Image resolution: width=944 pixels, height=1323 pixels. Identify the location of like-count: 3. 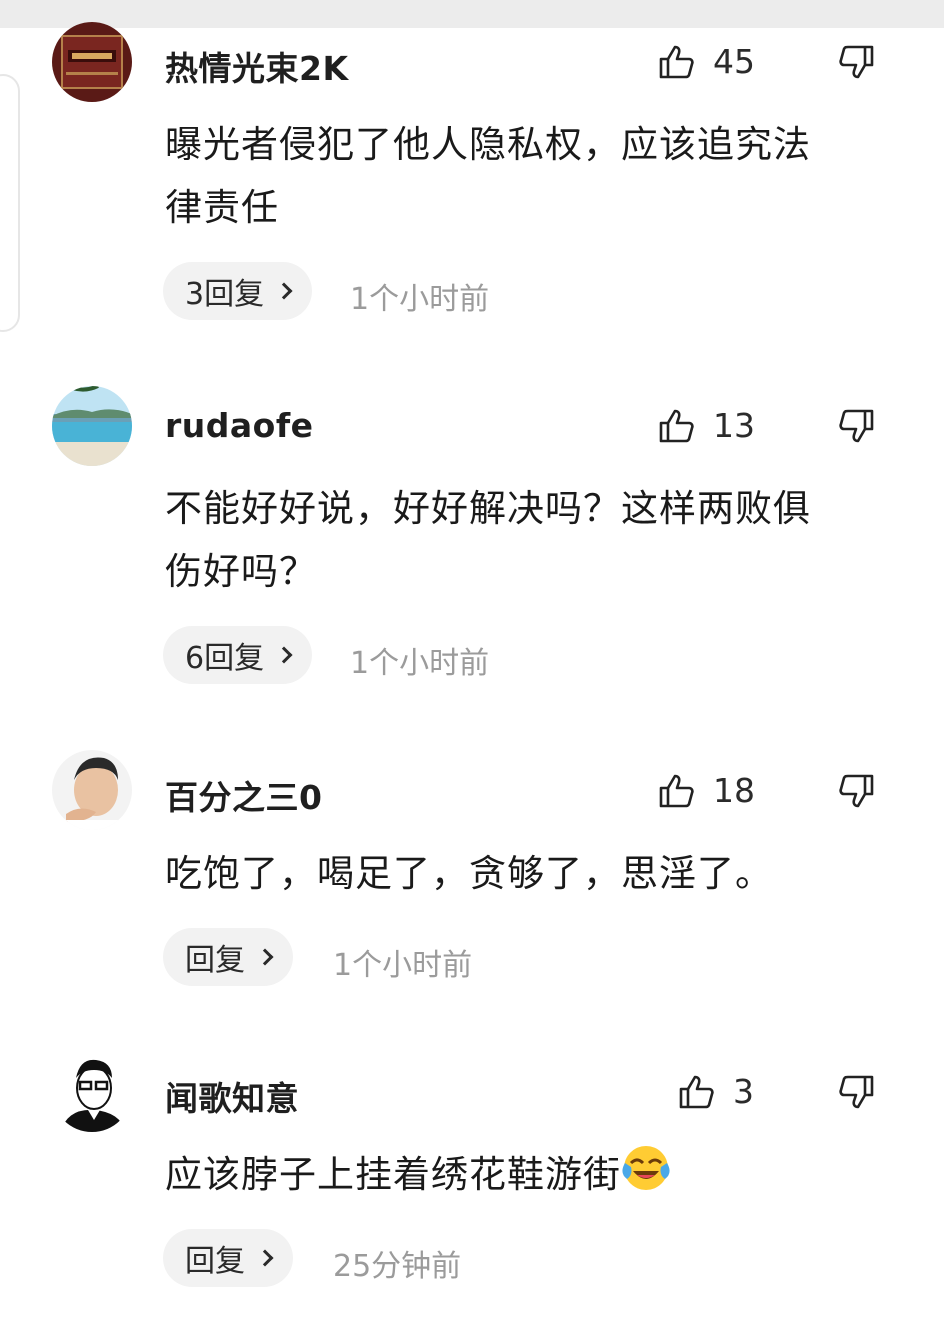
(743, 1091).